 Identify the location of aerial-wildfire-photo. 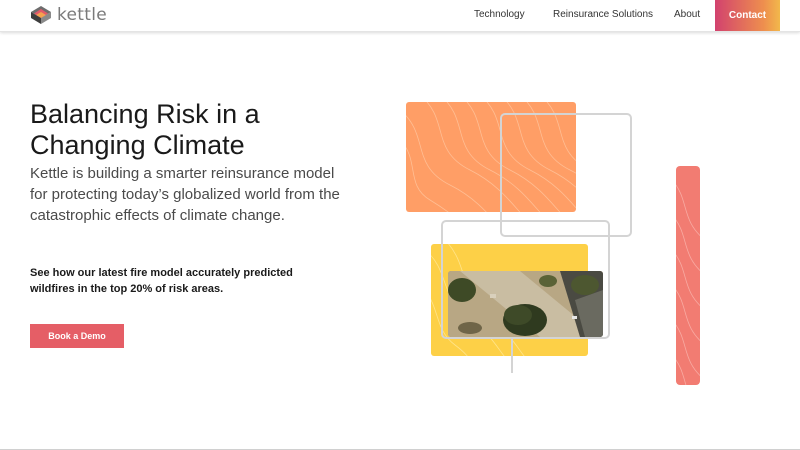
(525, 304).